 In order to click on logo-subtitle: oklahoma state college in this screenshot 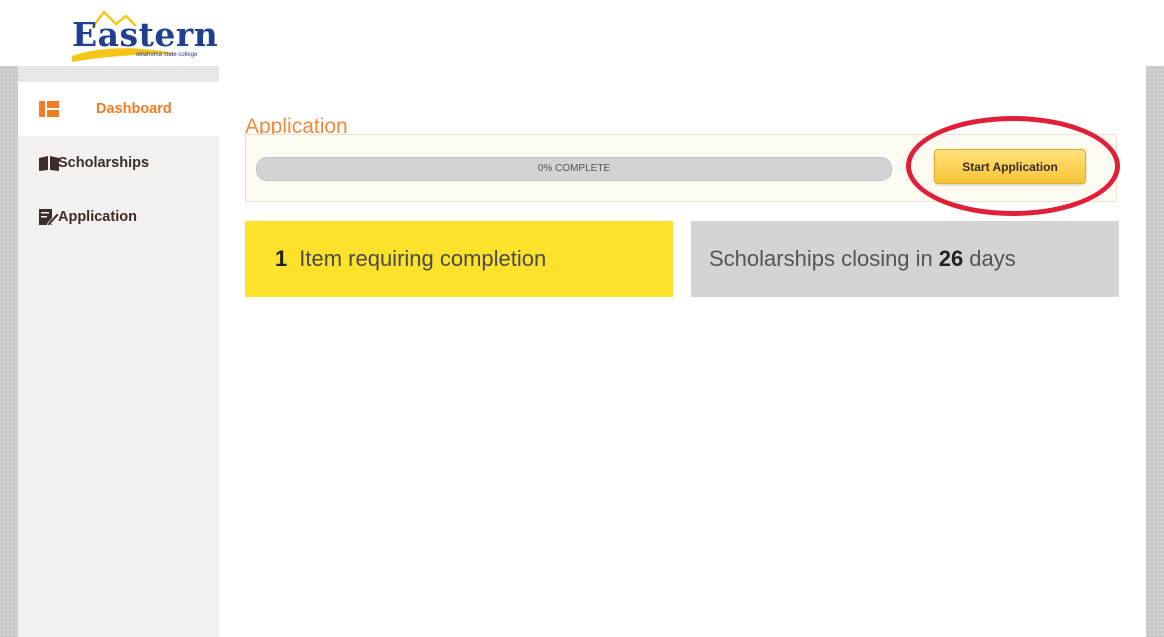, I will do `click(167, 55)`.